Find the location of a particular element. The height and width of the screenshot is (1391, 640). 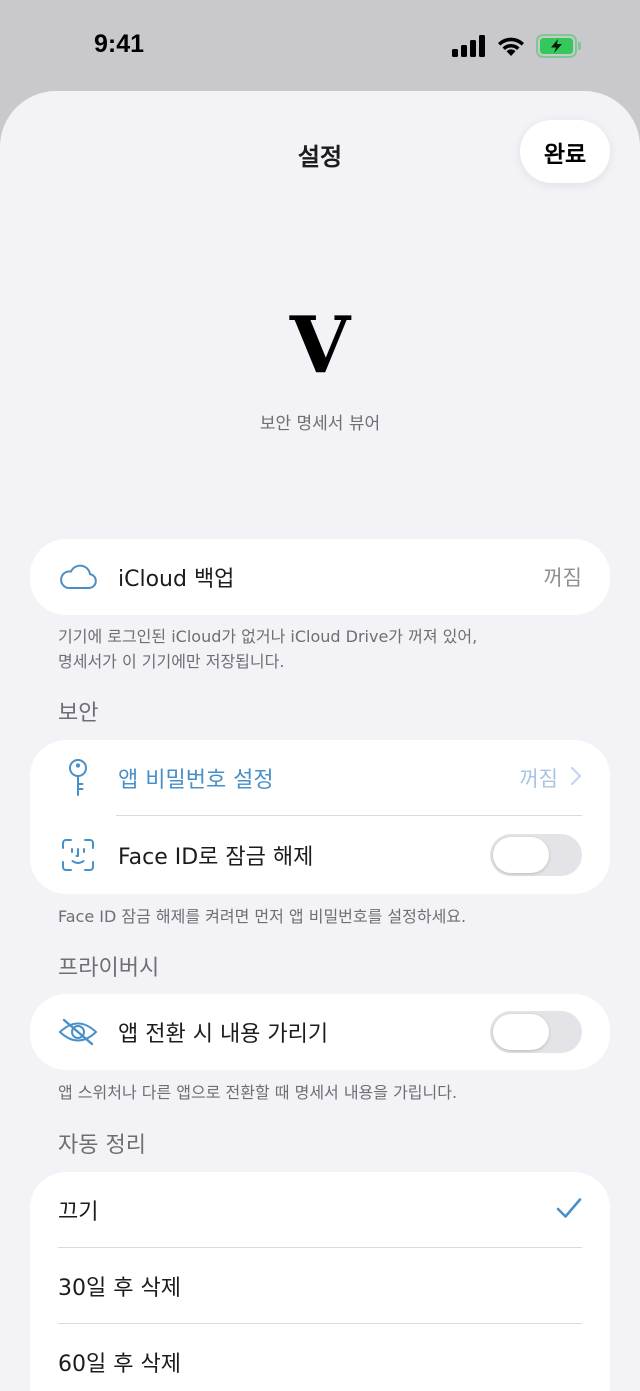

cellular-signal-icon is located at coordinates (469, 48).